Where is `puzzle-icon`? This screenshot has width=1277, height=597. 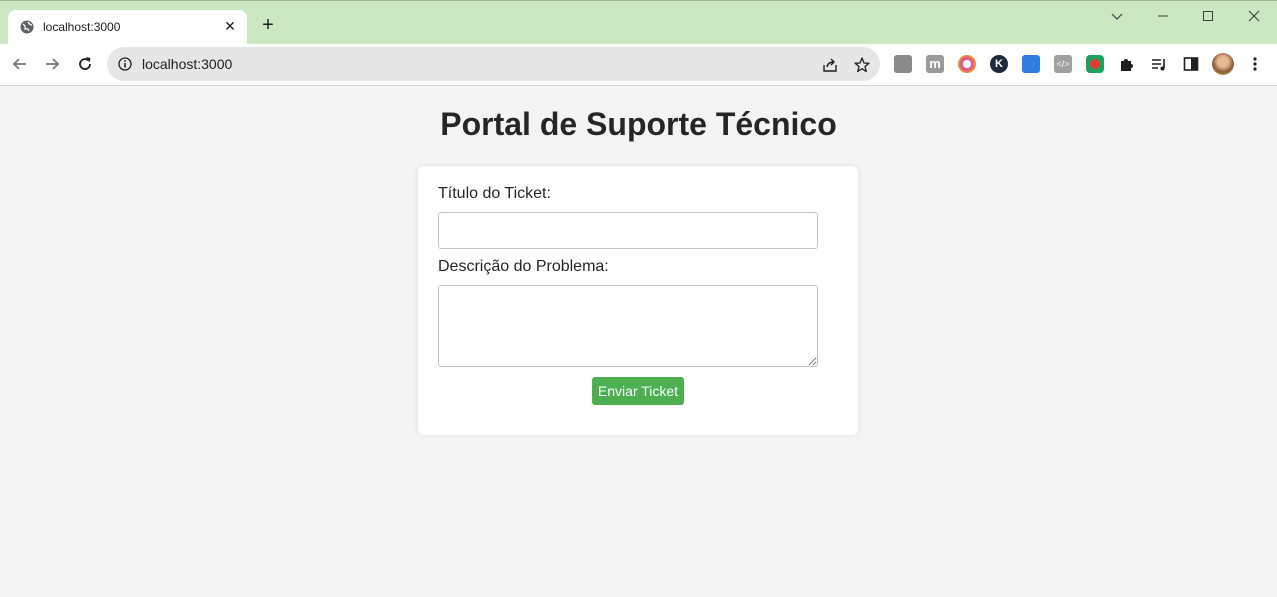 puzzle-icon is located at coordinates (1127, 64).